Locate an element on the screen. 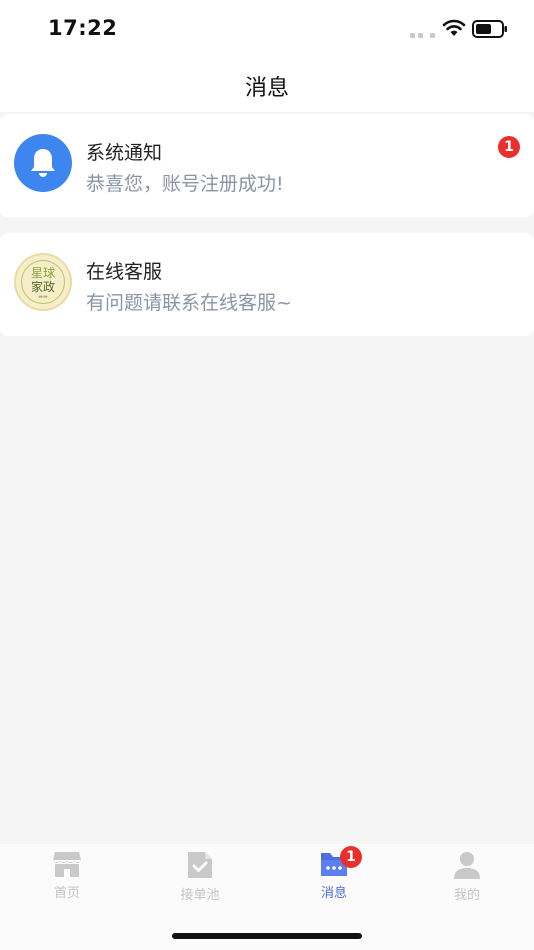  message-title: 在线客服 is located at coordinates (124, 272).